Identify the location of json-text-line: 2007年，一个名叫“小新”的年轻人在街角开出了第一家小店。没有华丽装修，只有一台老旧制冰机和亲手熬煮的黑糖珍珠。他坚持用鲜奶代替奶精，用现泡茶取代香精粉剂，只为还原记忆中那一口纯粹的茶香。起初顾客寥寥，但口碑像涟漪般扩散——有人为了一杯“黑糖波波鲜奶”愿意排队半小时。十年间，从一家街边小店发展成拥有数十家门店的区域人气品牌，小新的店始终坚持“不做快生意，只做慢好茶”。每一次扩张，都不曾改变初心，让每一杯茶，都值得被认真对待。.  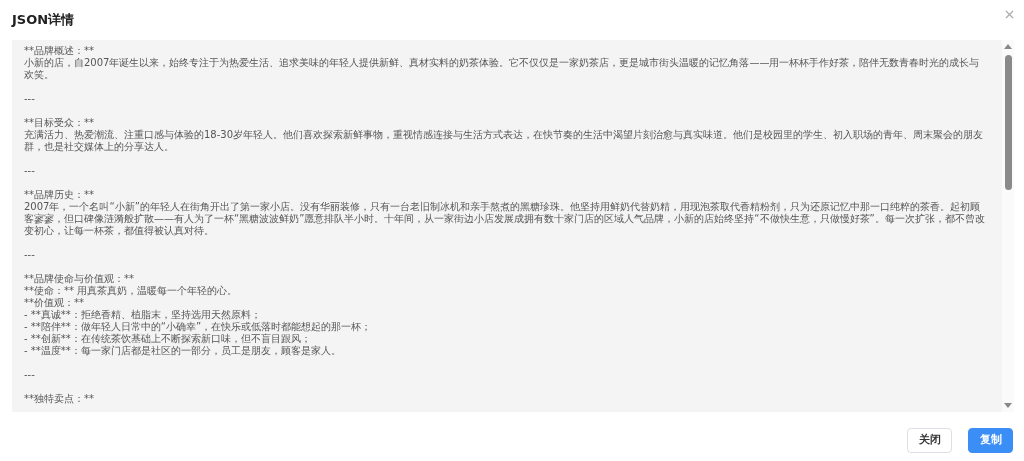
(505, 219).